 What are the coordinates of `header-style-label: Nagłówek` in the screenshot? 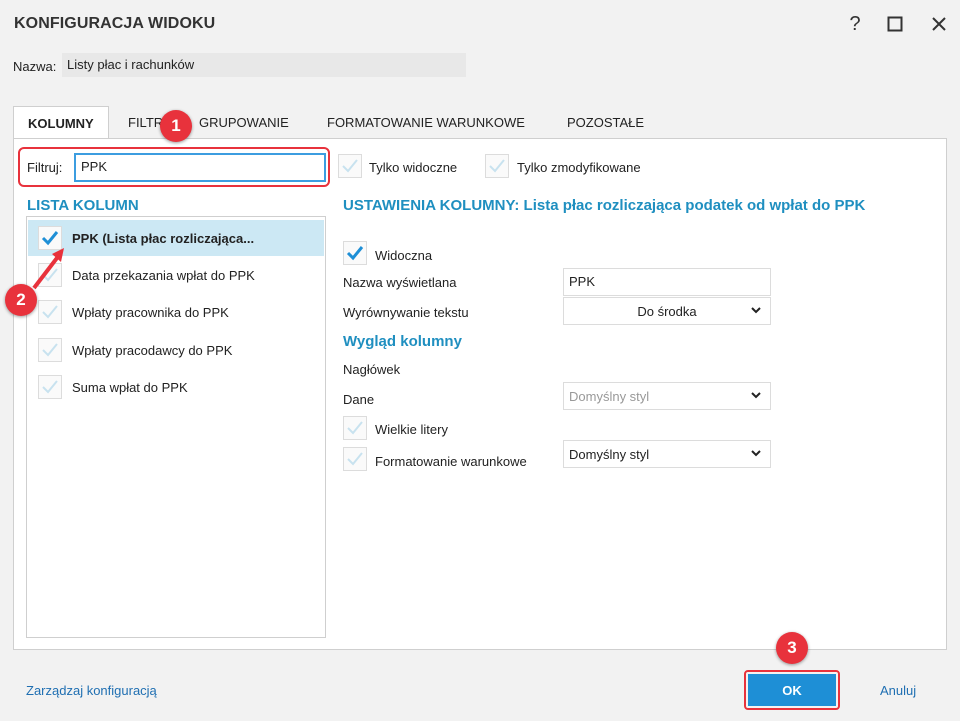 It's located at (372, 369).